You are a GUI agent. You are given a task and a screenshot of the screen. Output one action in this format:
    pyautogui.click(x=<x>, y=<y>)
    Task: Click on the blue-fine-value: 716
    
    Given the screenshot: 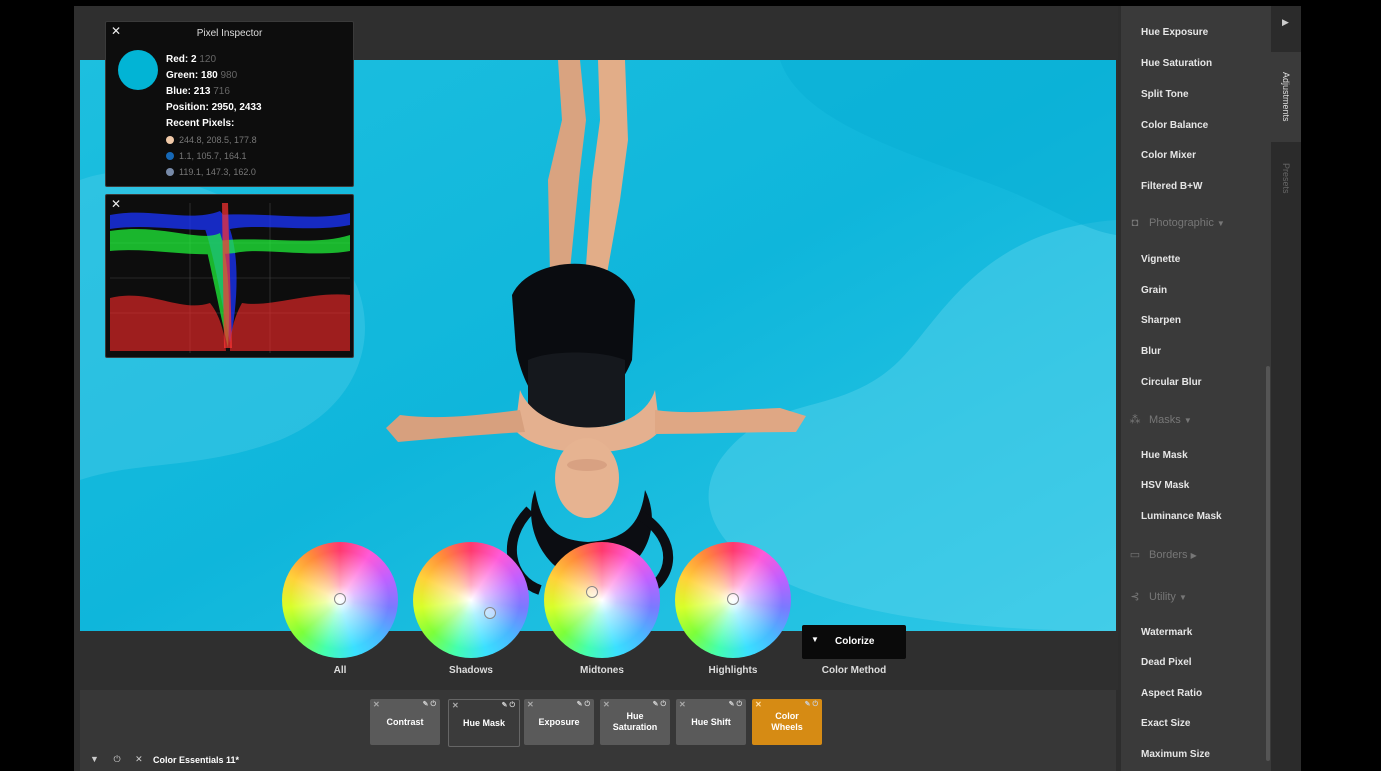 What is the action you would take?
    pyautogui.click(x=221, y=91)
    